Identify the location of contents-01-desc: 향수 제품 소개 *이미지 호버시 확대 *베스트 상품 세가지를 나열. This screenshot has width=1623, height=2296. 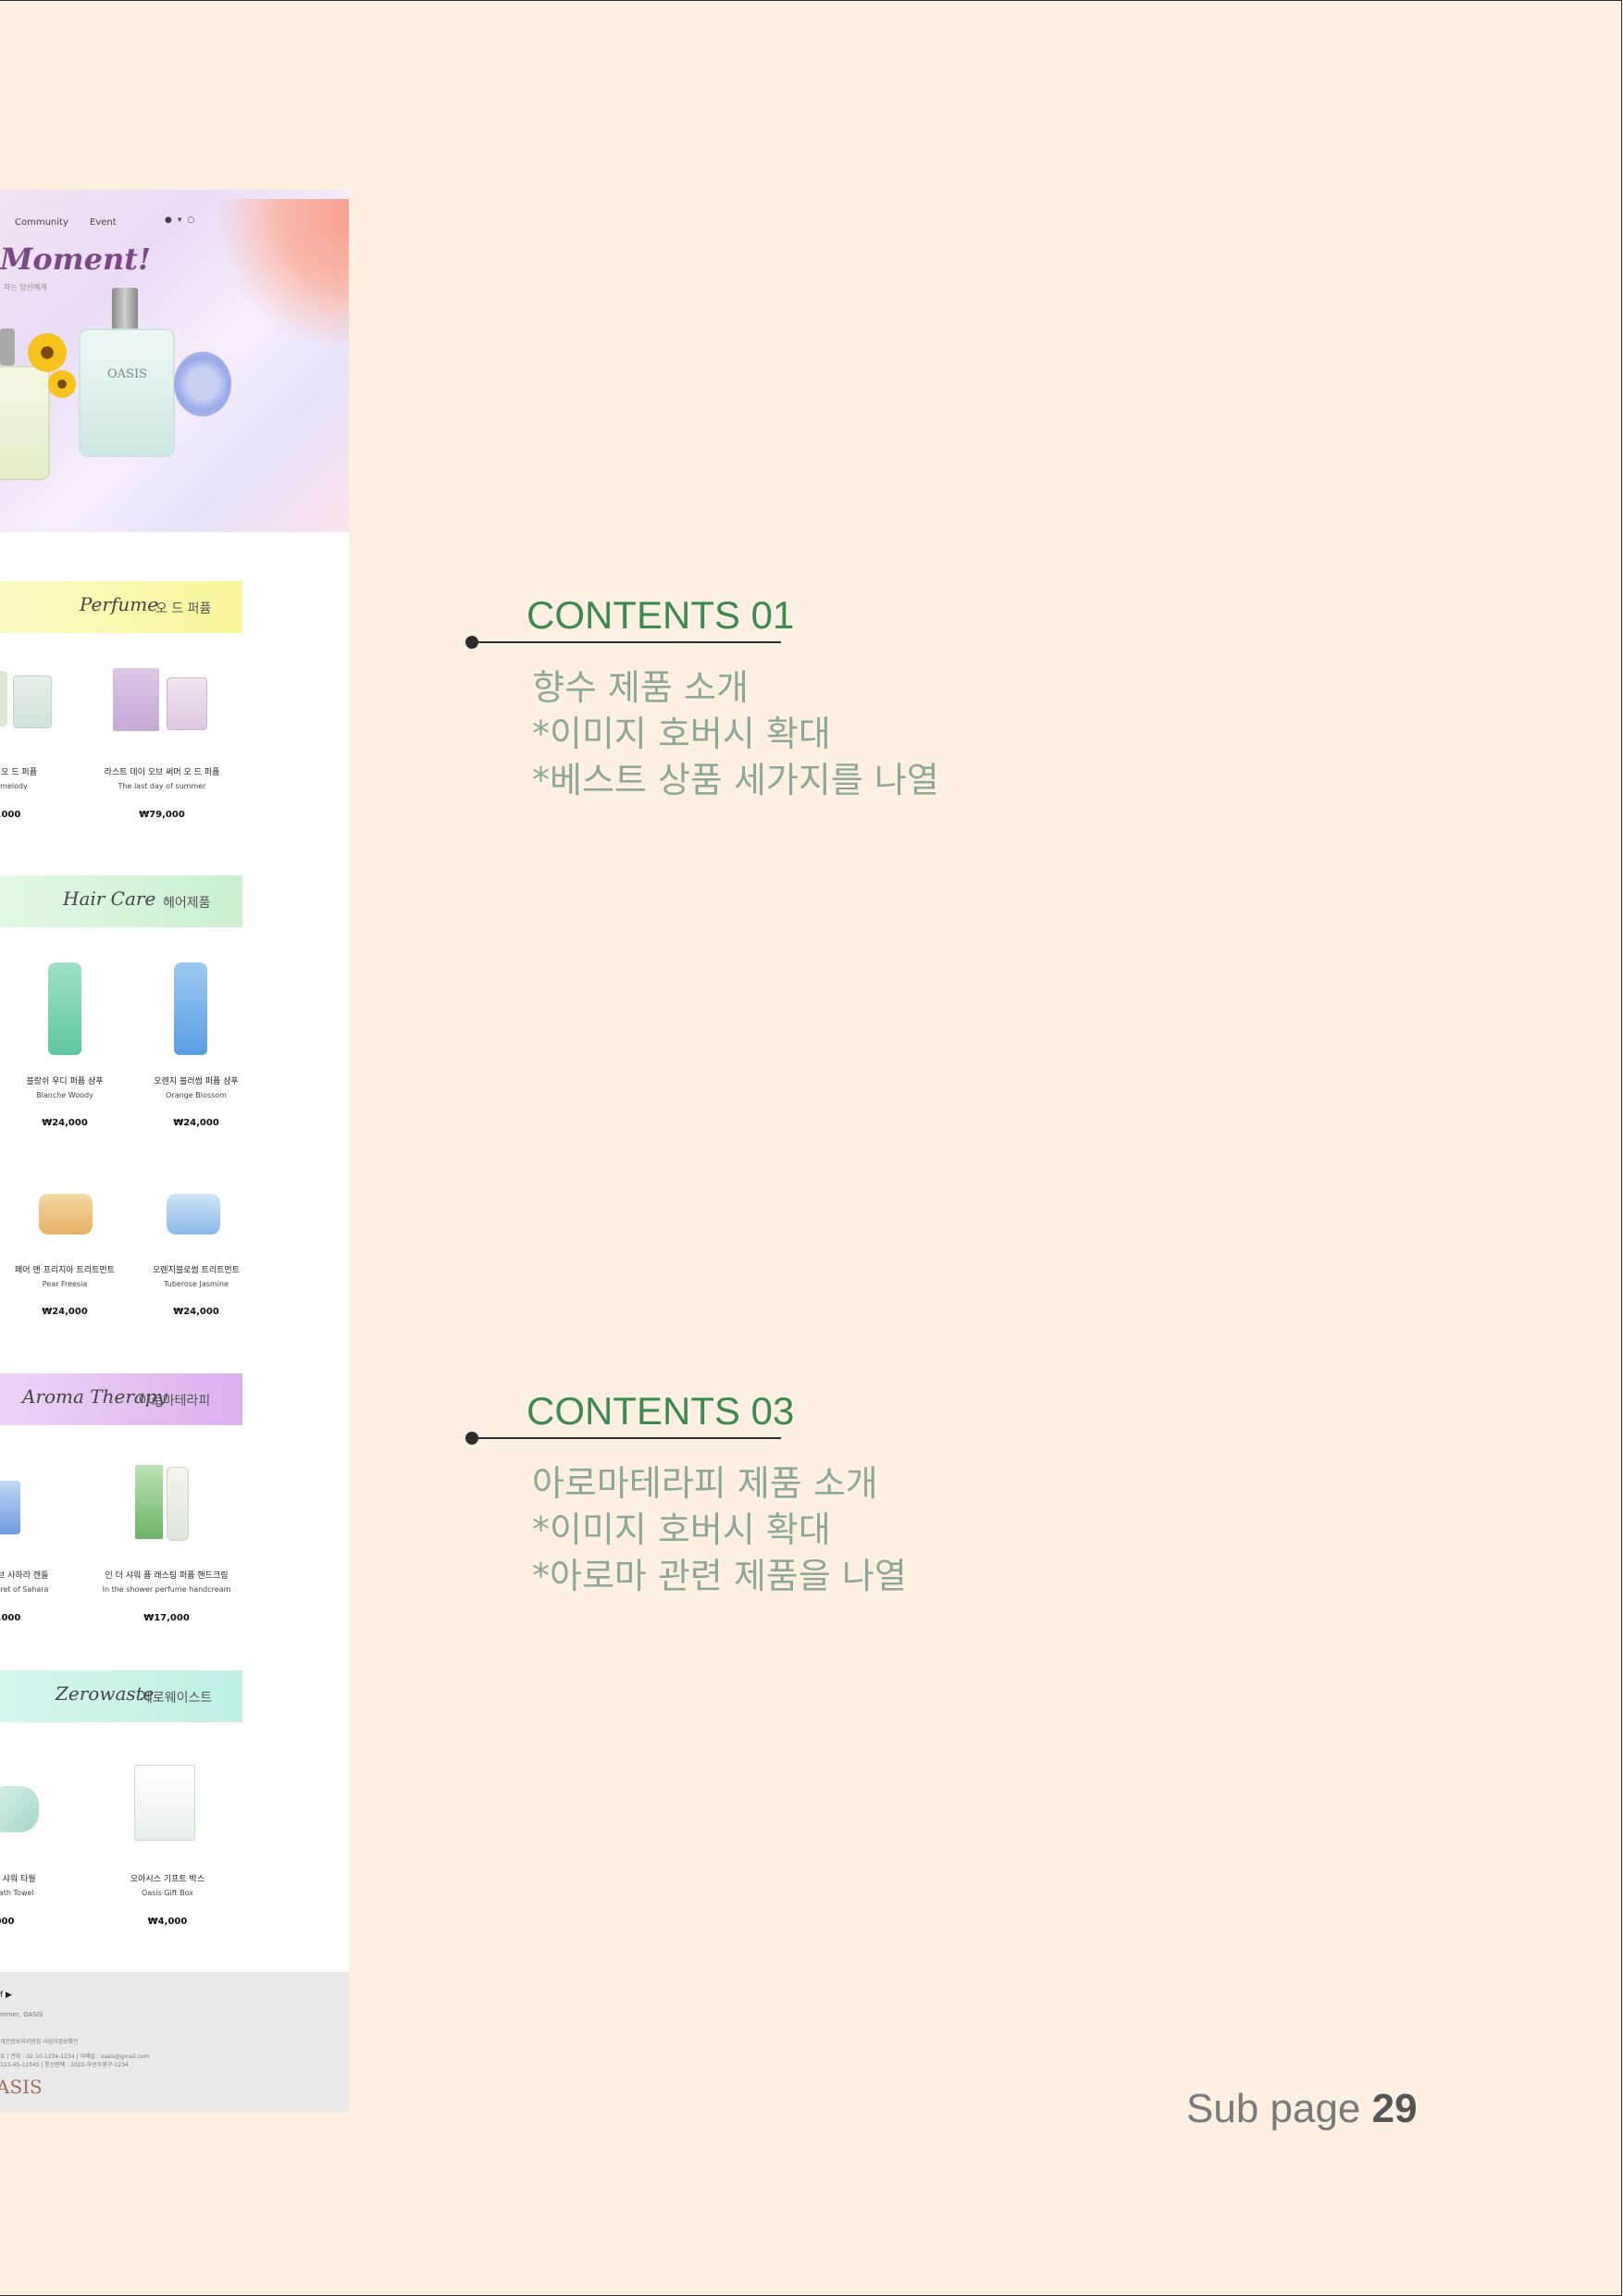
(735, 734).